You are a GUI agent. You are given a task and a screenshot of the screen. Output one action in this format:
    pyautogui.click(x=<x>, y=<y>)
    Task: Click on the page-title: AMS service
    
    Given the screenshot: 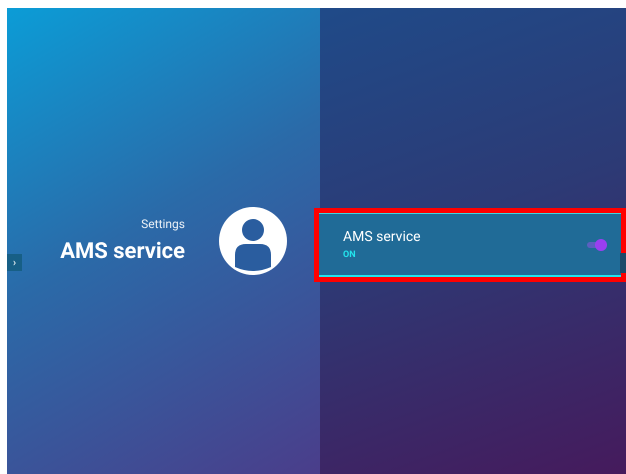 What is the action you would take?
    pyautogui.click(x=122, y=252)
    